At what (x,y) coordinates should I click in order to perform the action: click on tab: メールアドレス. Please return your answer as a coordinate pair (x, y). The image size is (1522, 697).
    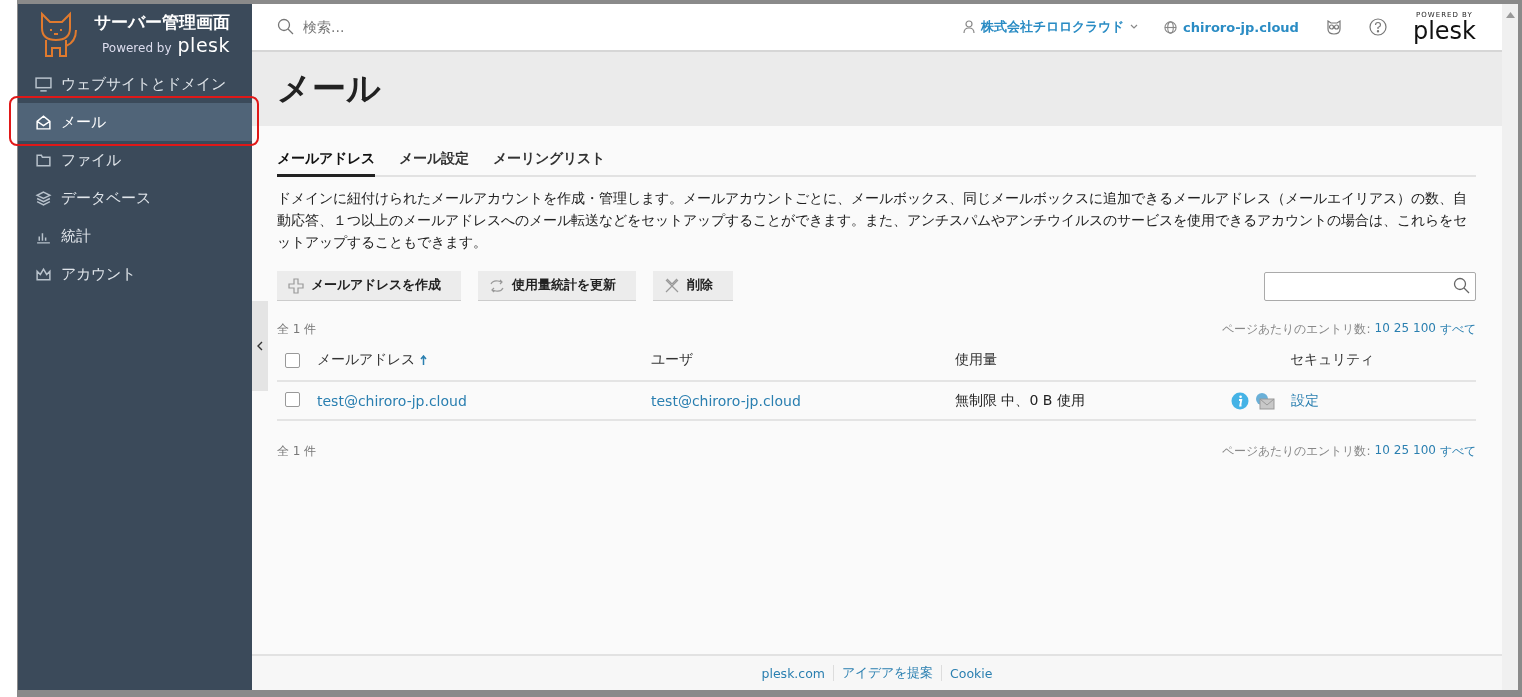
    Looking at the image, I should click on (326, 163).